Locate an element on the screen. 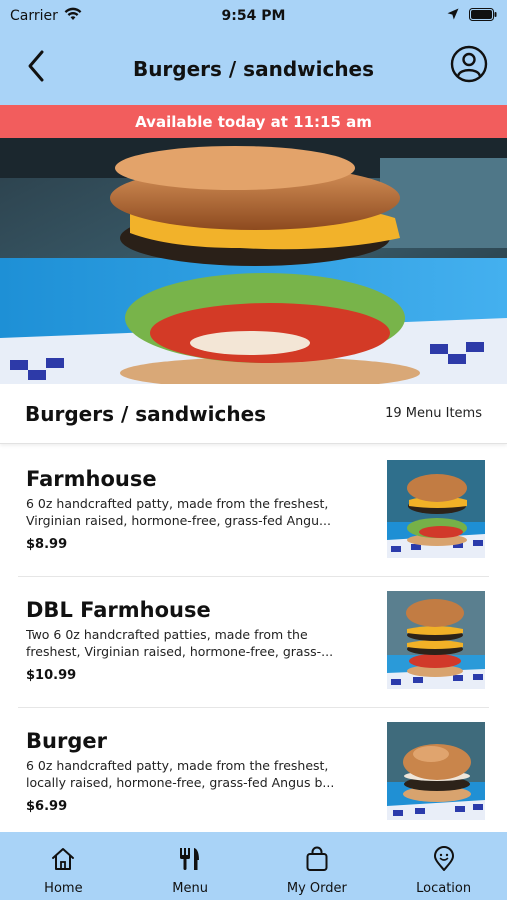  section-title: Burgers / sandwiches is located at coordinates (146, 413).